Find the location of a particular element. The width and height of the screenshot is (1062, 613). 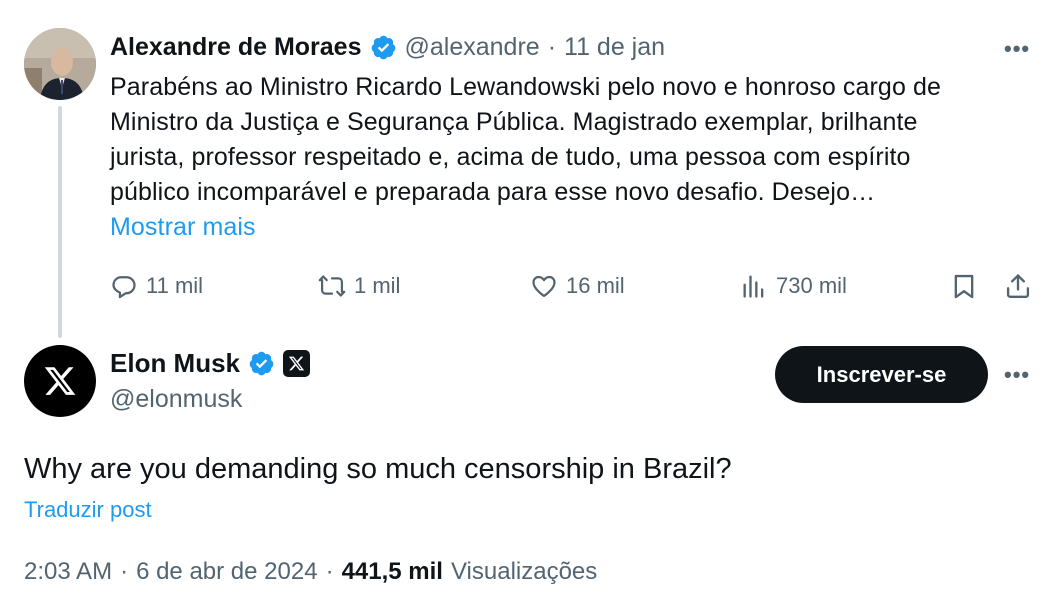

parent-date: 11 de jan is located at coordinates (614, 47).